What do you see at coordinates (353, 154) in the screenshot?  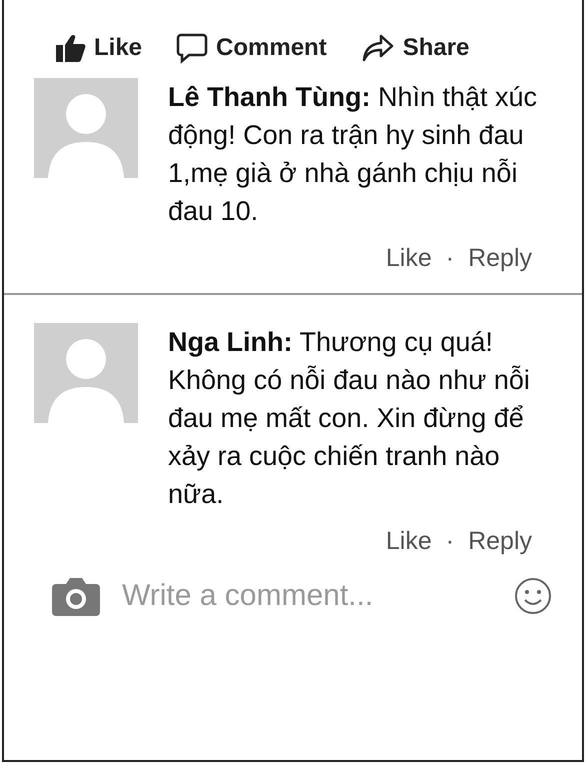 I see `comment-text: Lê Thanh Tùng: Nhìn thật xúc động! Con ra trận hy sinh đau 1,mẹ già ở nhà gánh chịu nỗi đau 10.` at bounding box center [353, 154].